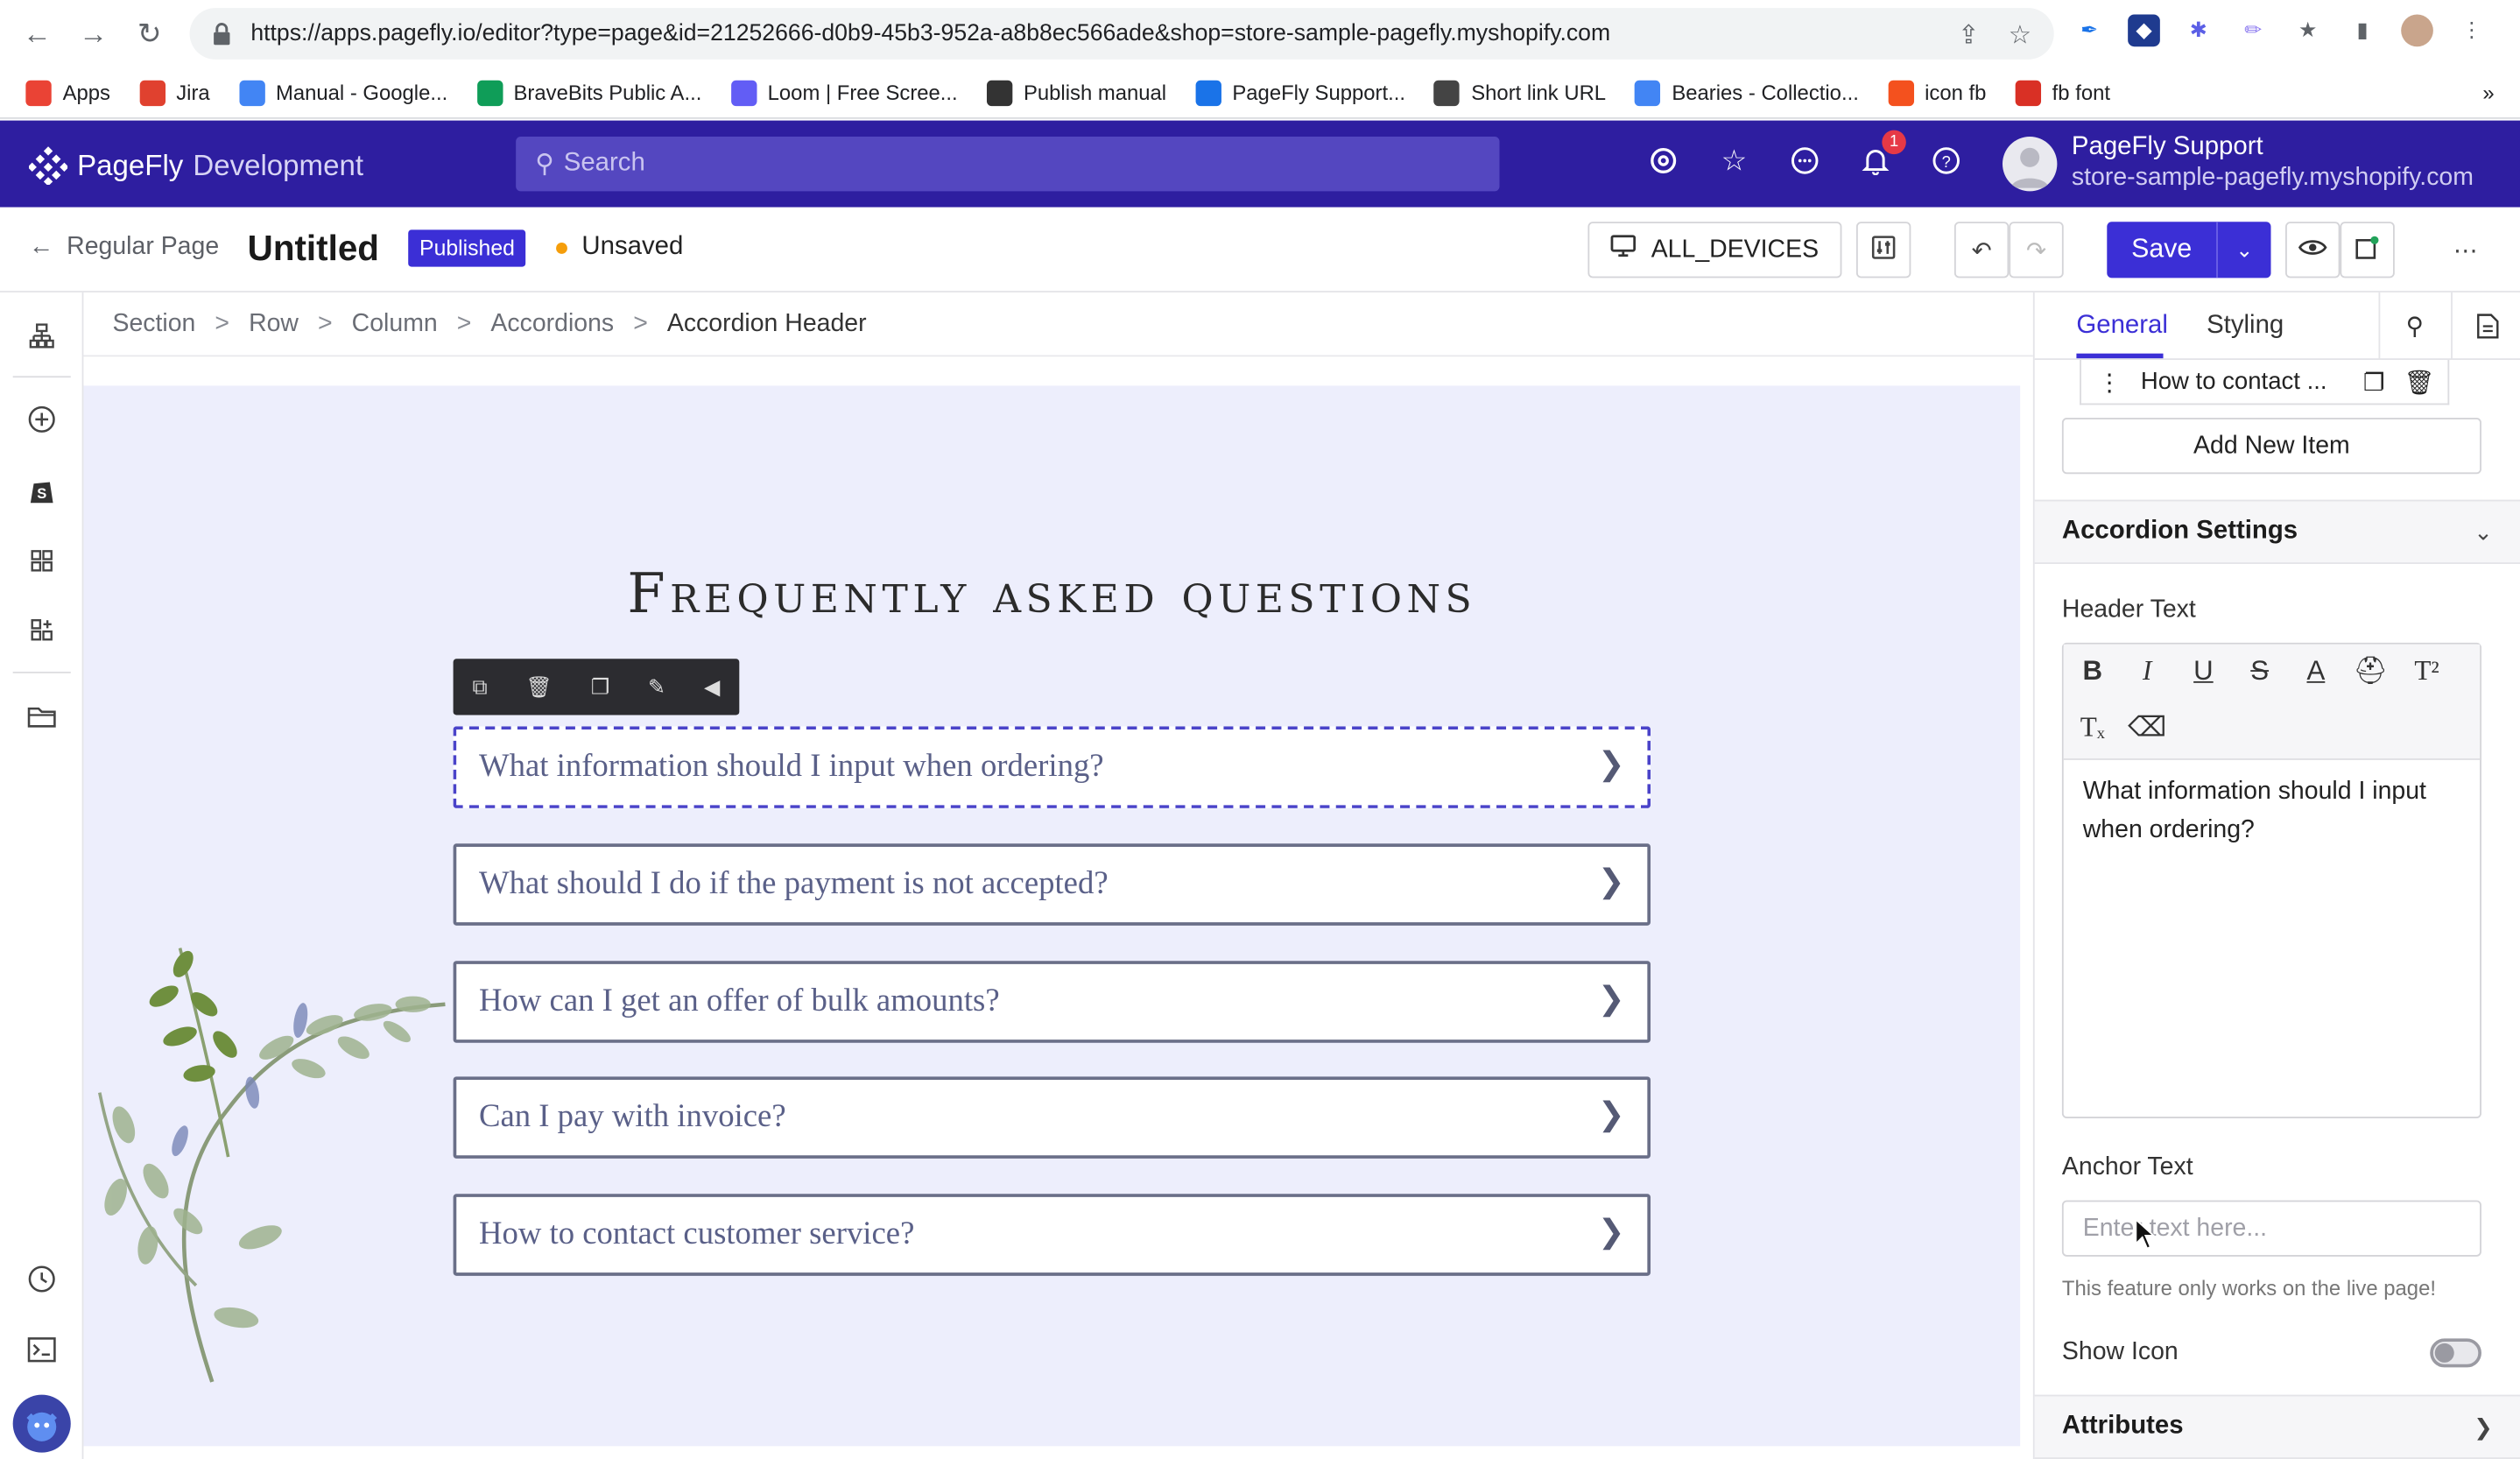 This screenshot has height=1459, width=2520. I want to click on sliders-icon, so click(1883, 250).